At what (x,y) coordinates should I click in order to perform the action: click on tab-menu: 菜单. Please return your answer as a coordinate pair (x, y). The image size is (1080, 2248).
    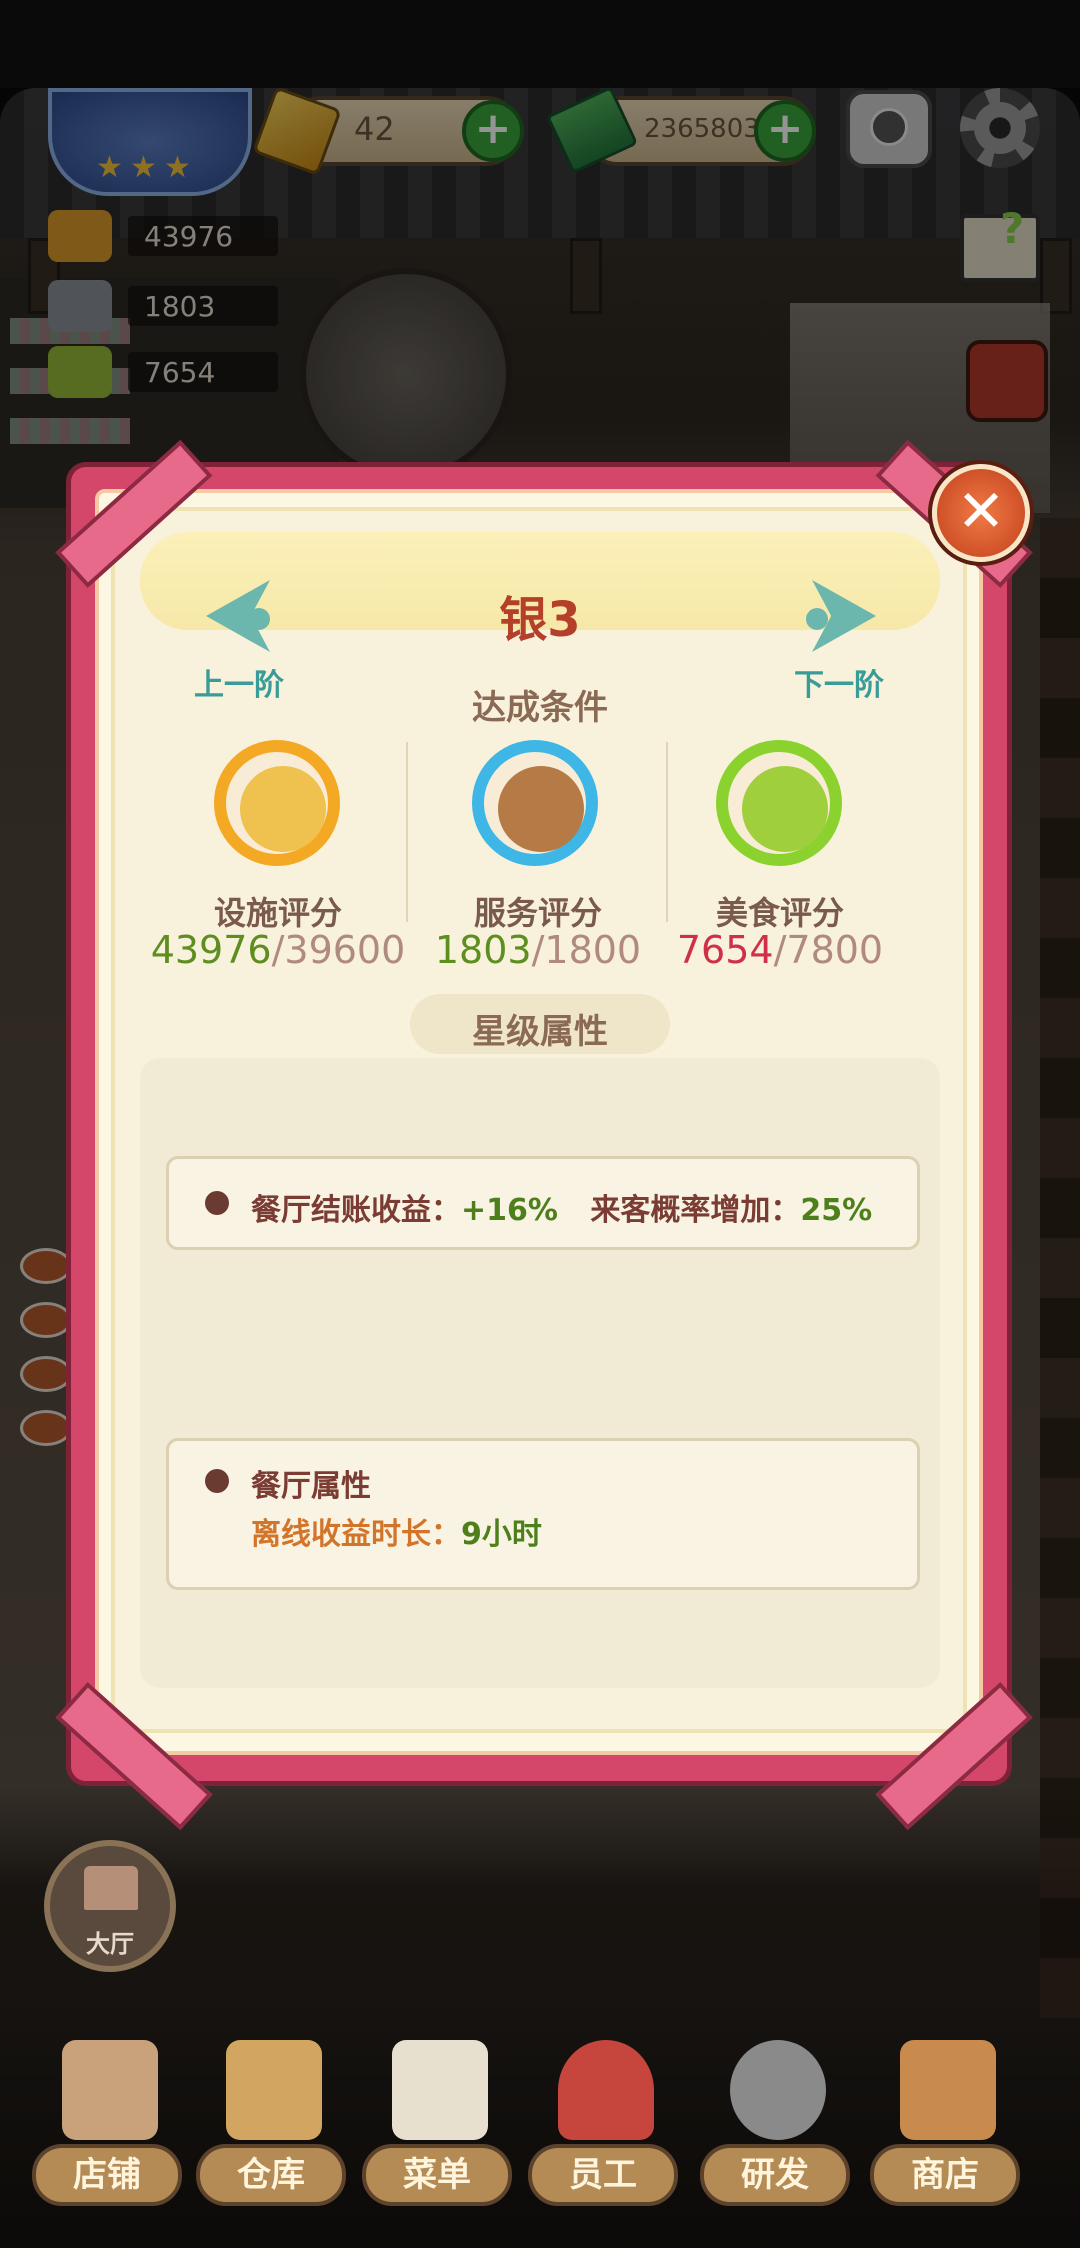
    Looking at the image, I should click on (437, 2135).